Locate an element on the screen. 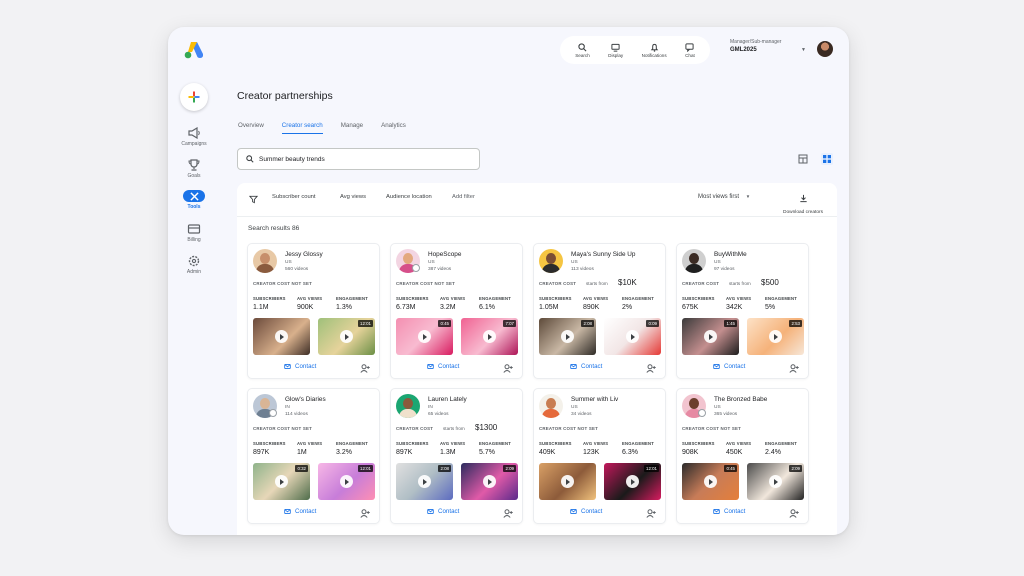  search-action: Search is located at coordinates (582, 50).